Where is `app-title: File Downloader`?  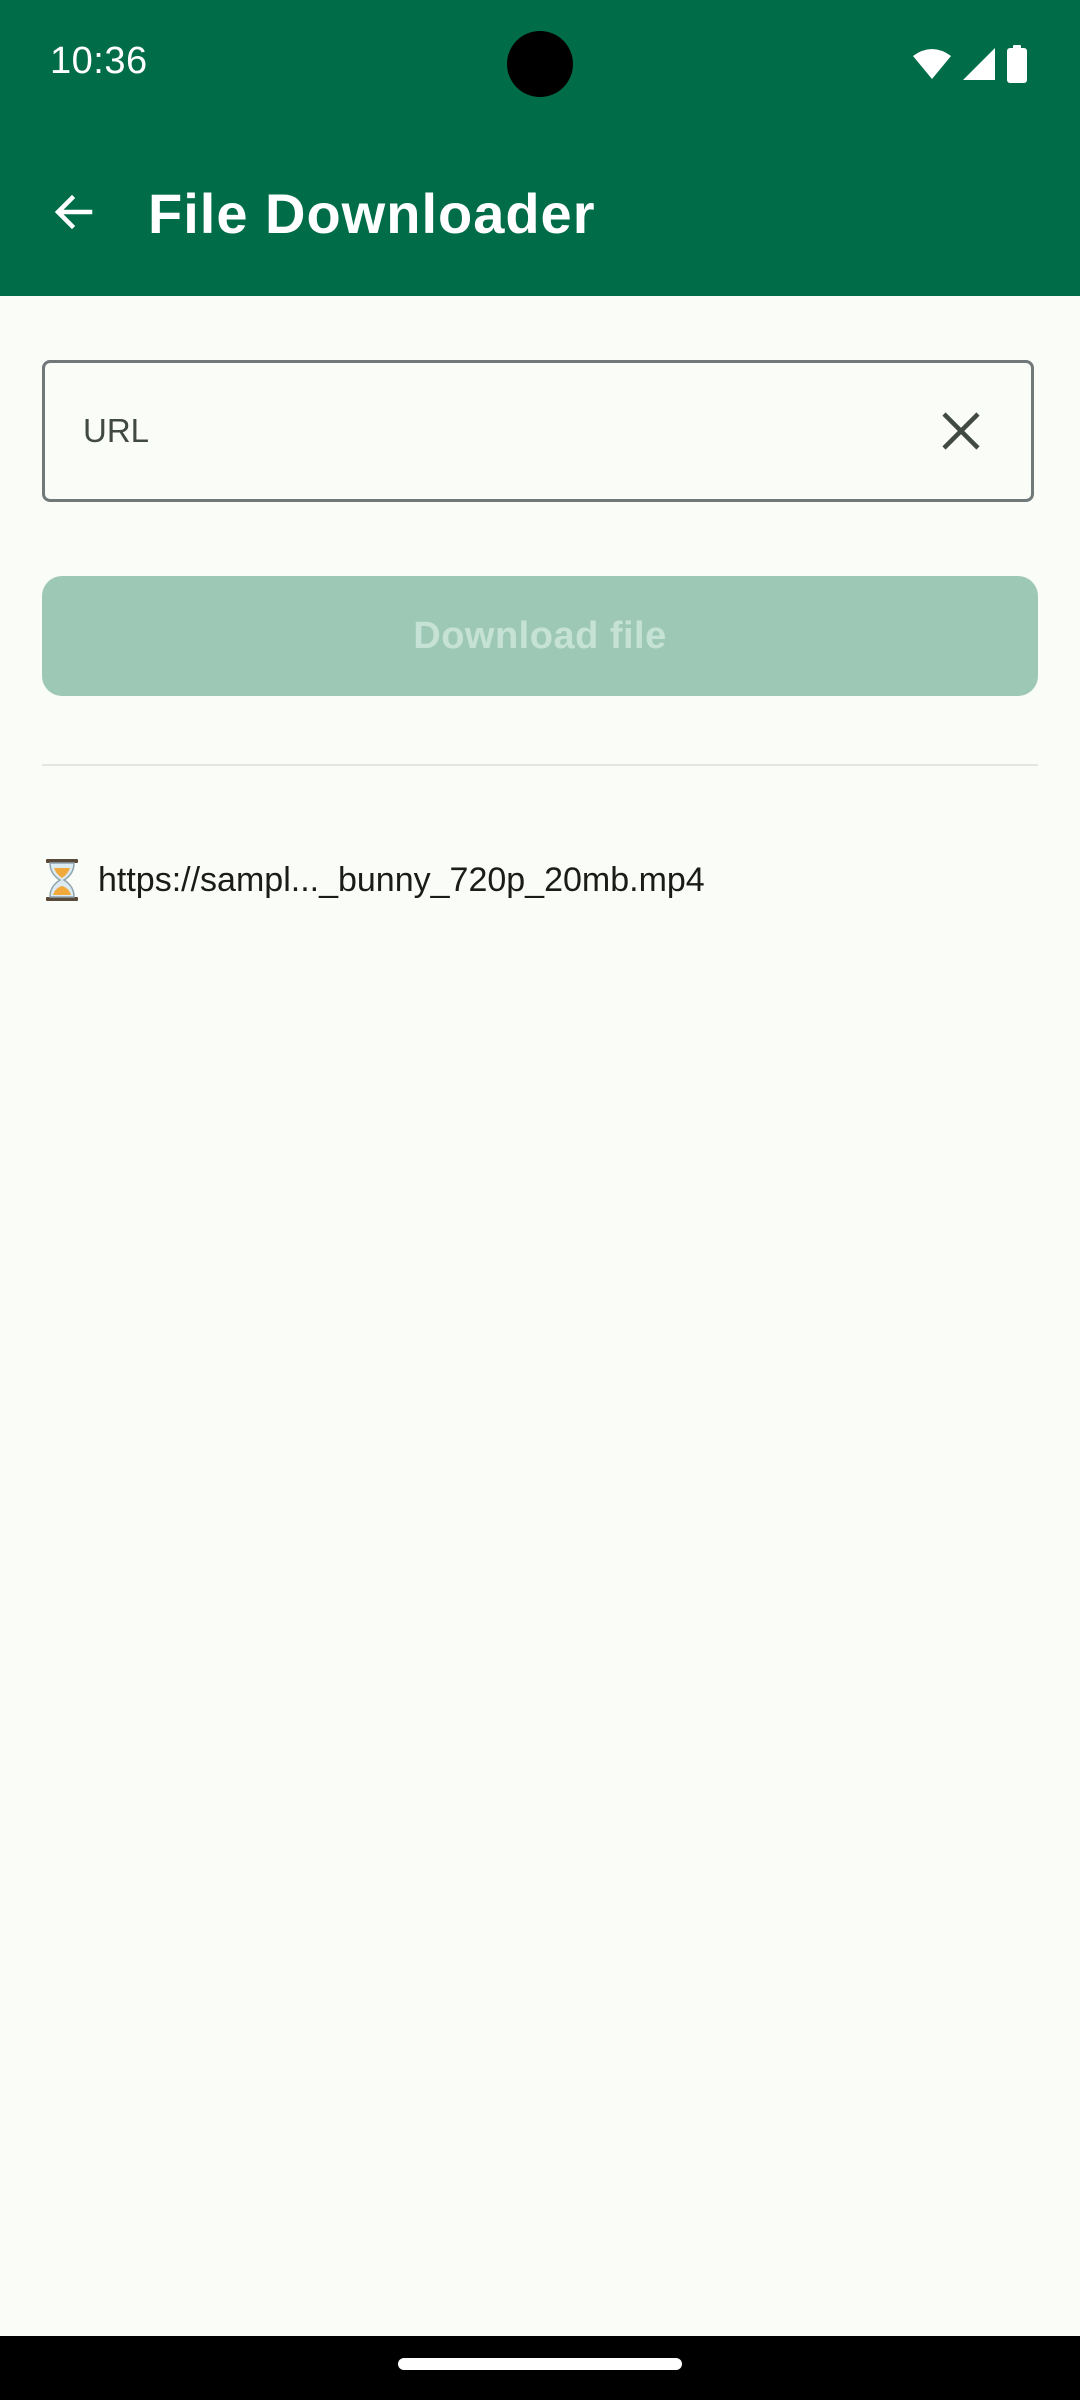 app-title: File Downloader is located at coordinates (372, 213).